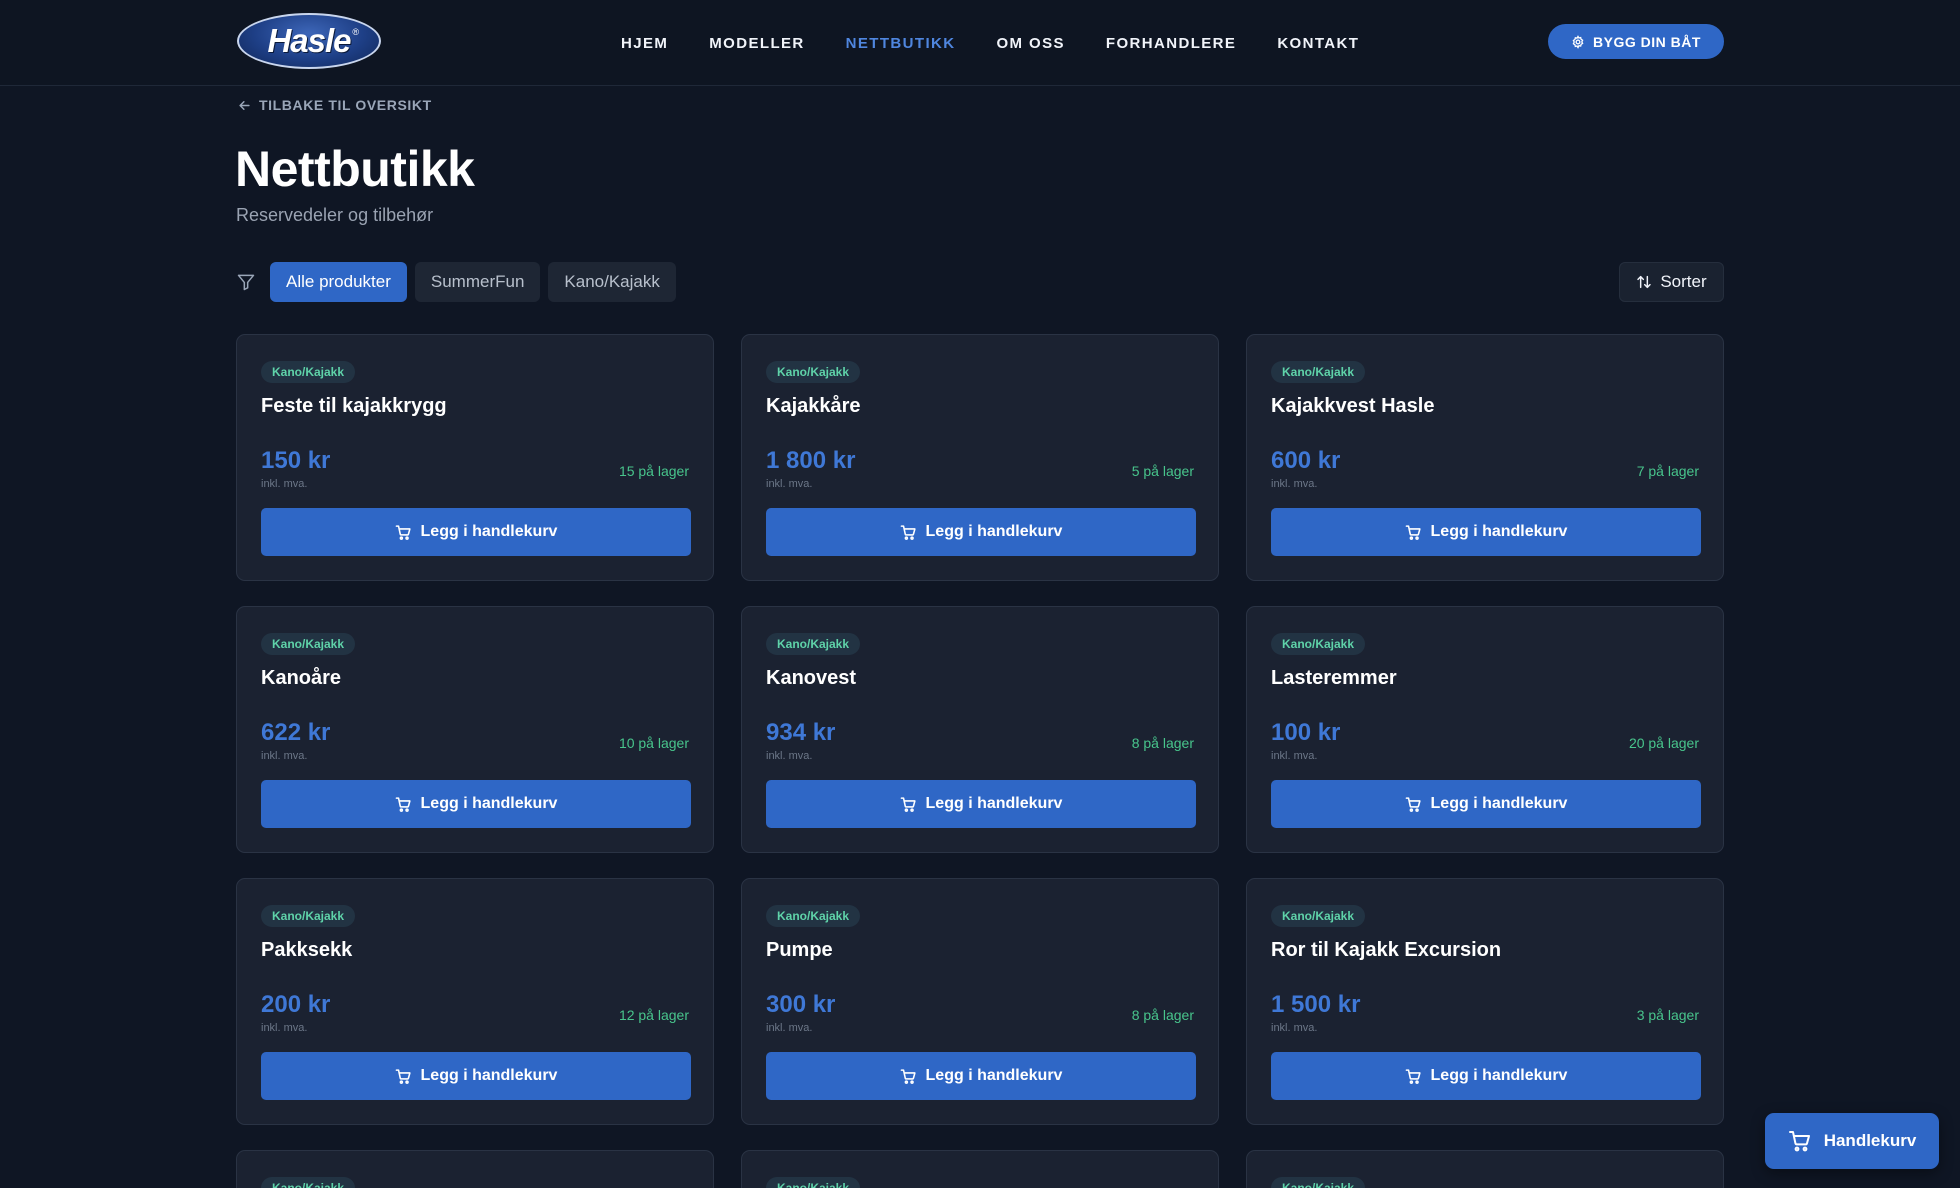 The image size is (1960, 1188). What do you see at coordinates (644, 43) in the screenshot?
I see `nav-hjem: HJEM` at bounding box center [644, 43].